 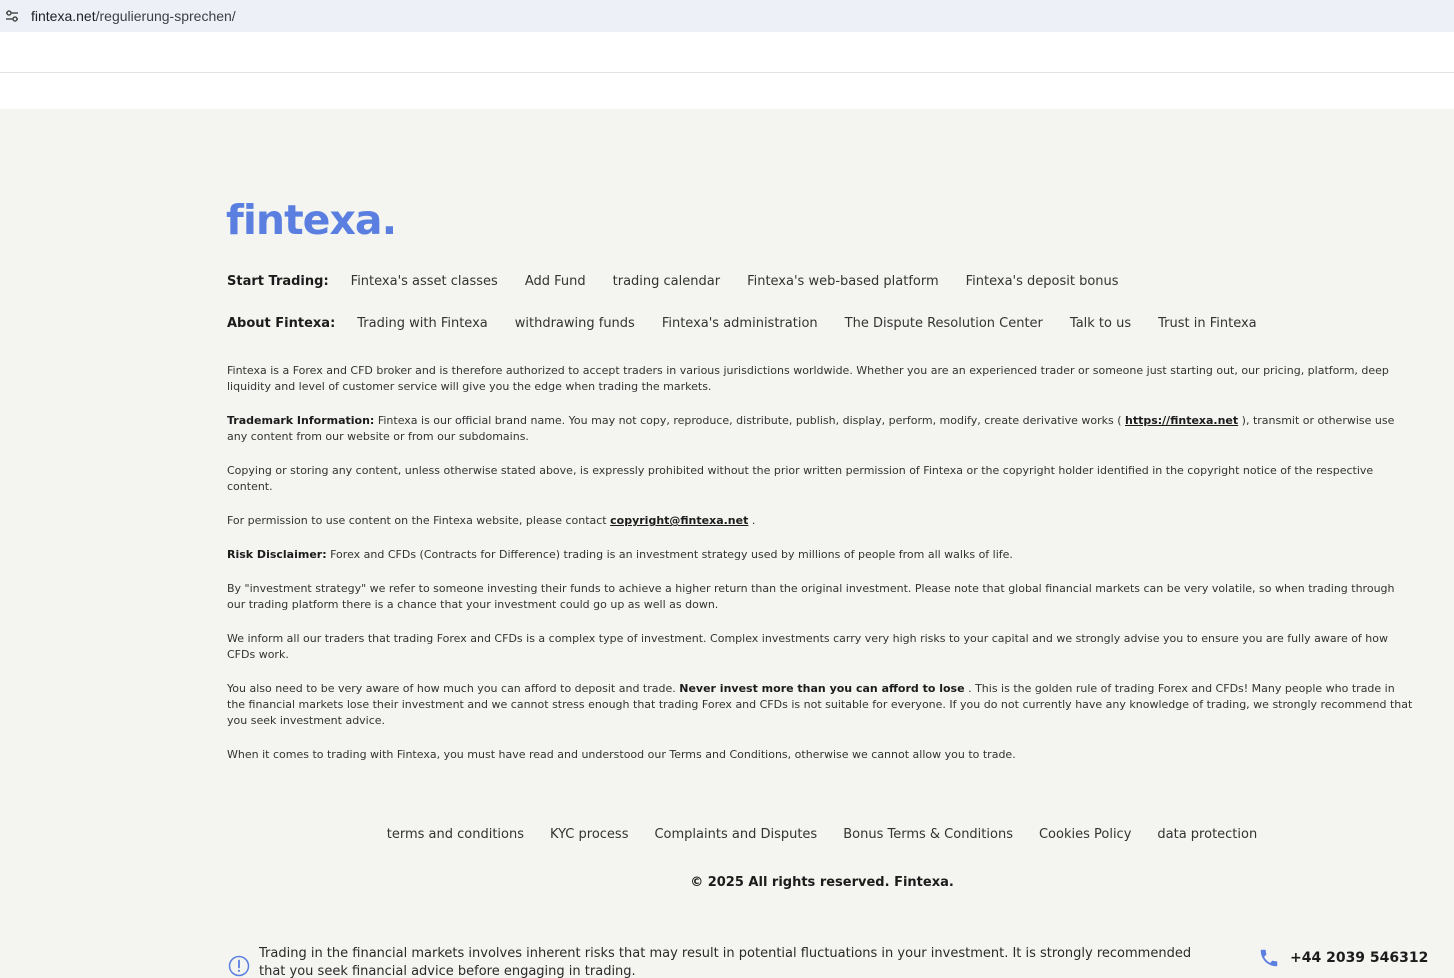 What do you see at coordinates (555, 281) in the screenshot?
I see `nav-link-add-fund: Add Fund` at bounding box center [555, 281].